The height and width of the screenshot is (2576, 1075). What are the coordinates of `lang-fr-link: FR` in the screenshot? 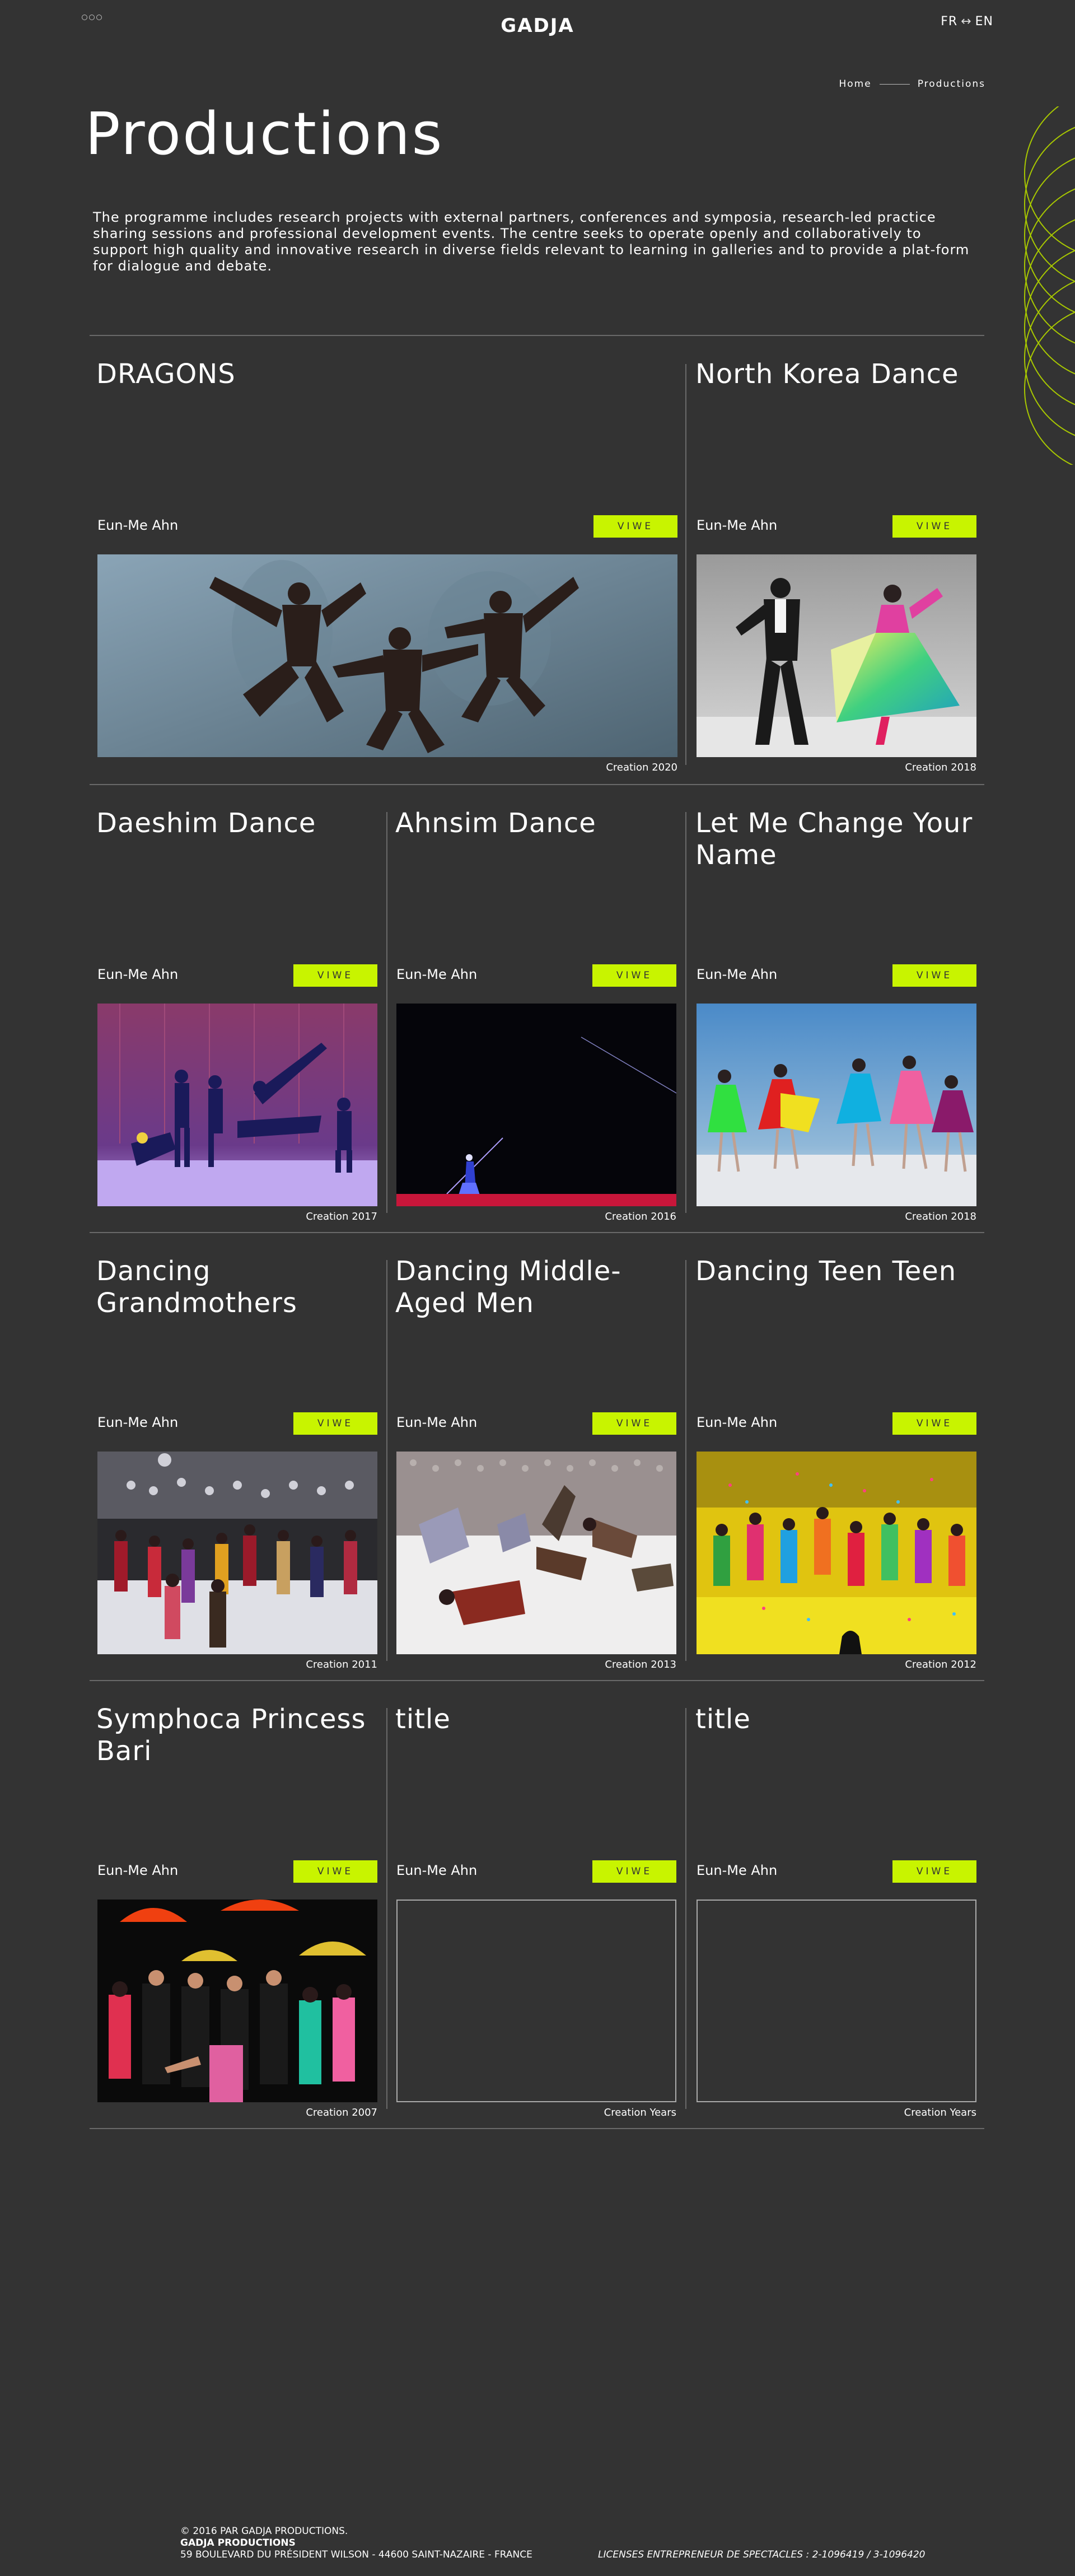 It's located at (949, 22).